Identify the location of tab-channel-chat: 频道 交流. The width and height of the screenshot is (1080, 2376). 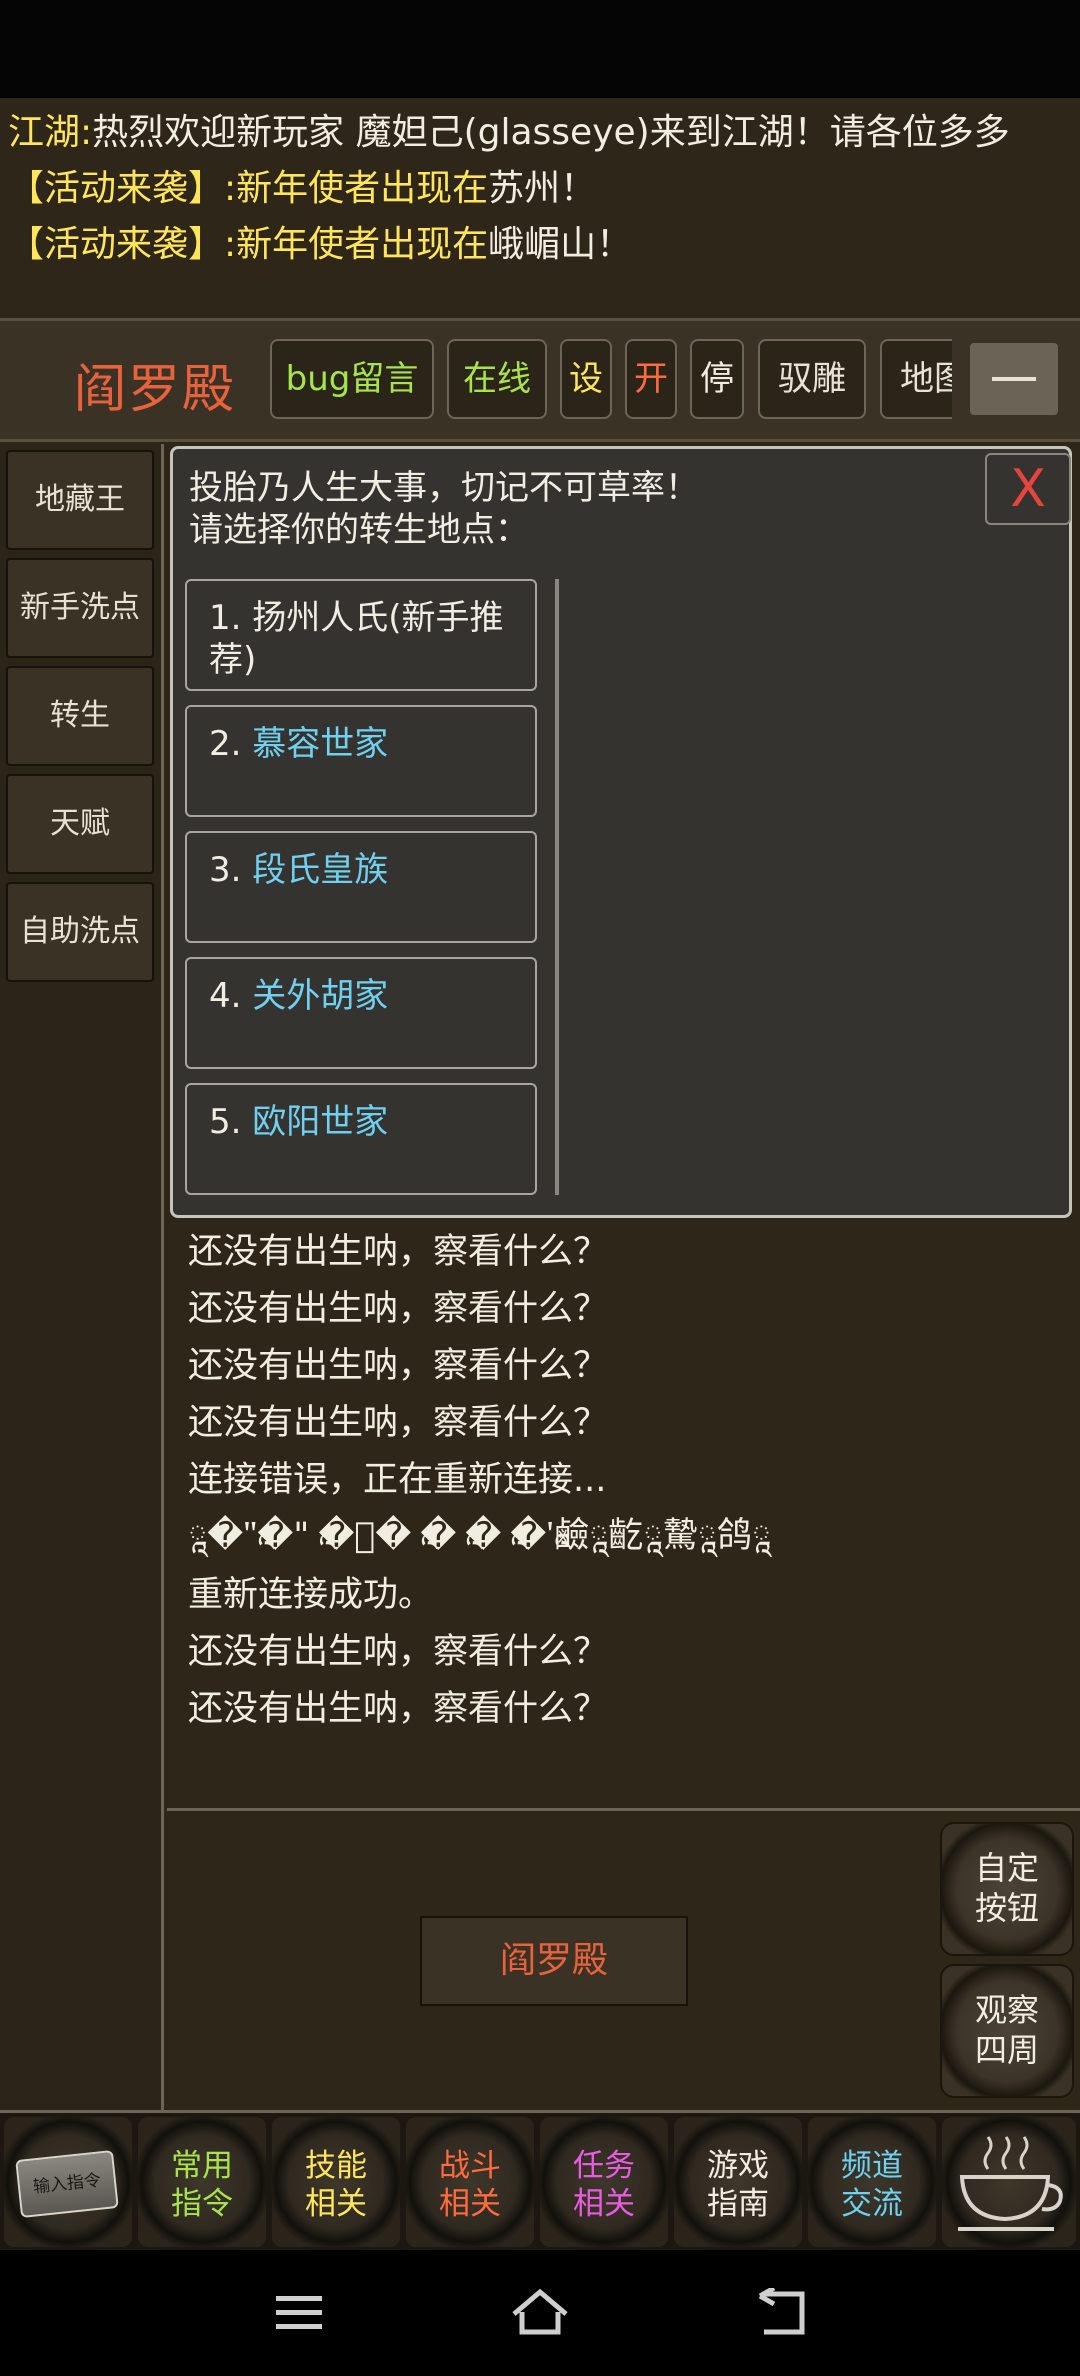
(872, 2182).